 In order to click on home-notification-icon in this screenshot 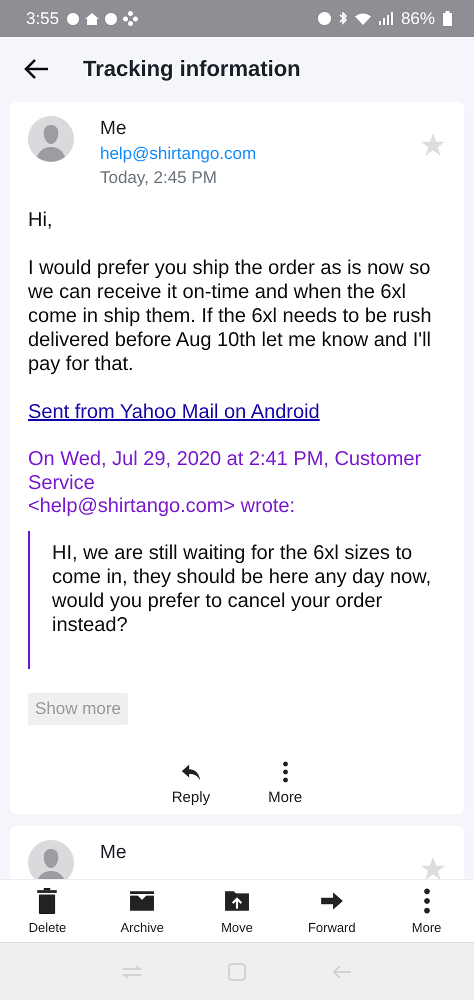, I will do `click(92, 18)`.